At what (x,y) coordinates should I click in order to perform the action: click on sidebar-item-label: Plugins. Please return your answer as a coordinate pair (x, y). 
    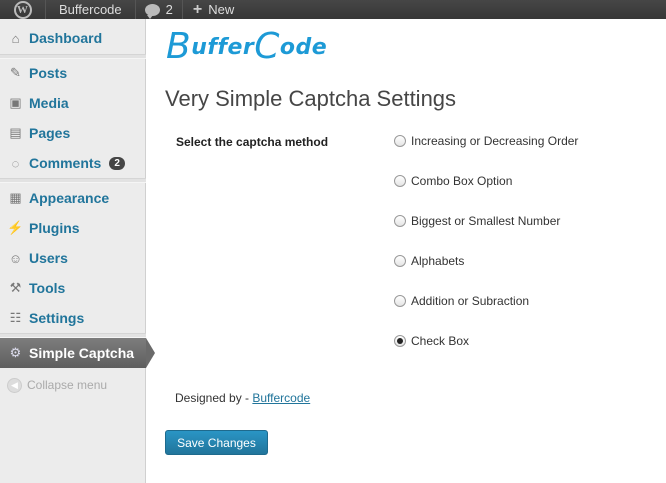
    Looking at the image, I should click on (54, 228).